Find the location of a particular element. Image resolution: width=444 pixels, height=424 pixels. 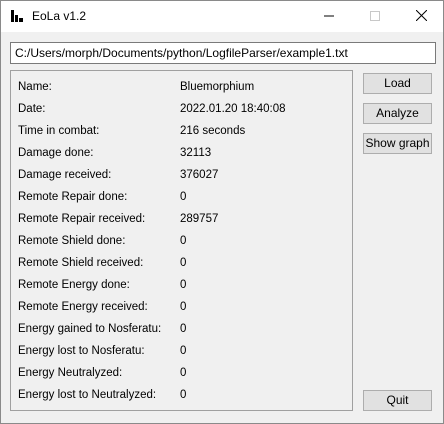

info-label: Name: is located at coordinates (35, 87).